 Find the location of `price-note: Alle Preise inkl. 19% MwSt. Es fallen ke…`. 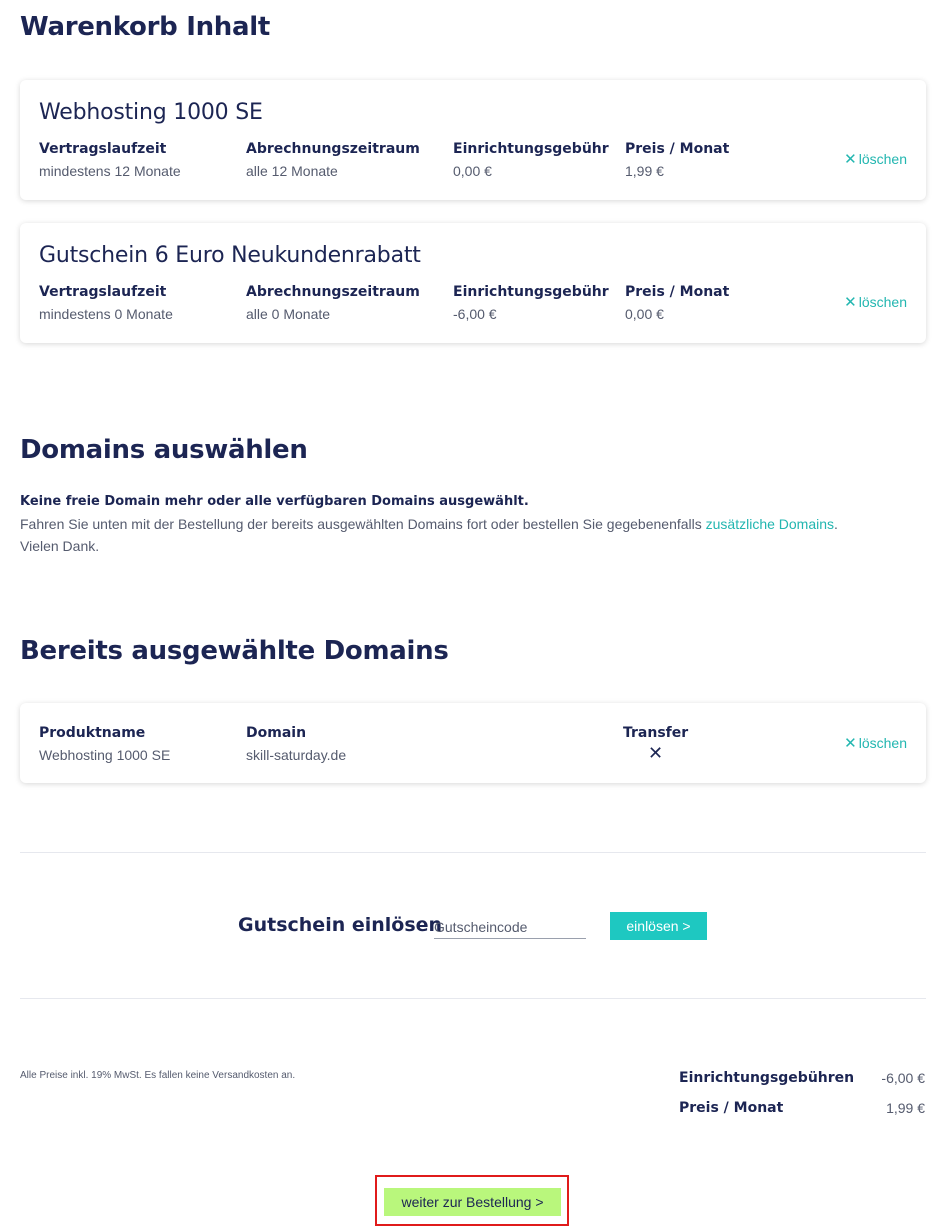

price-note: Alle Preise inkl. 19% MwSt. Es fallen ke… is located at coordinates (158, 1075).